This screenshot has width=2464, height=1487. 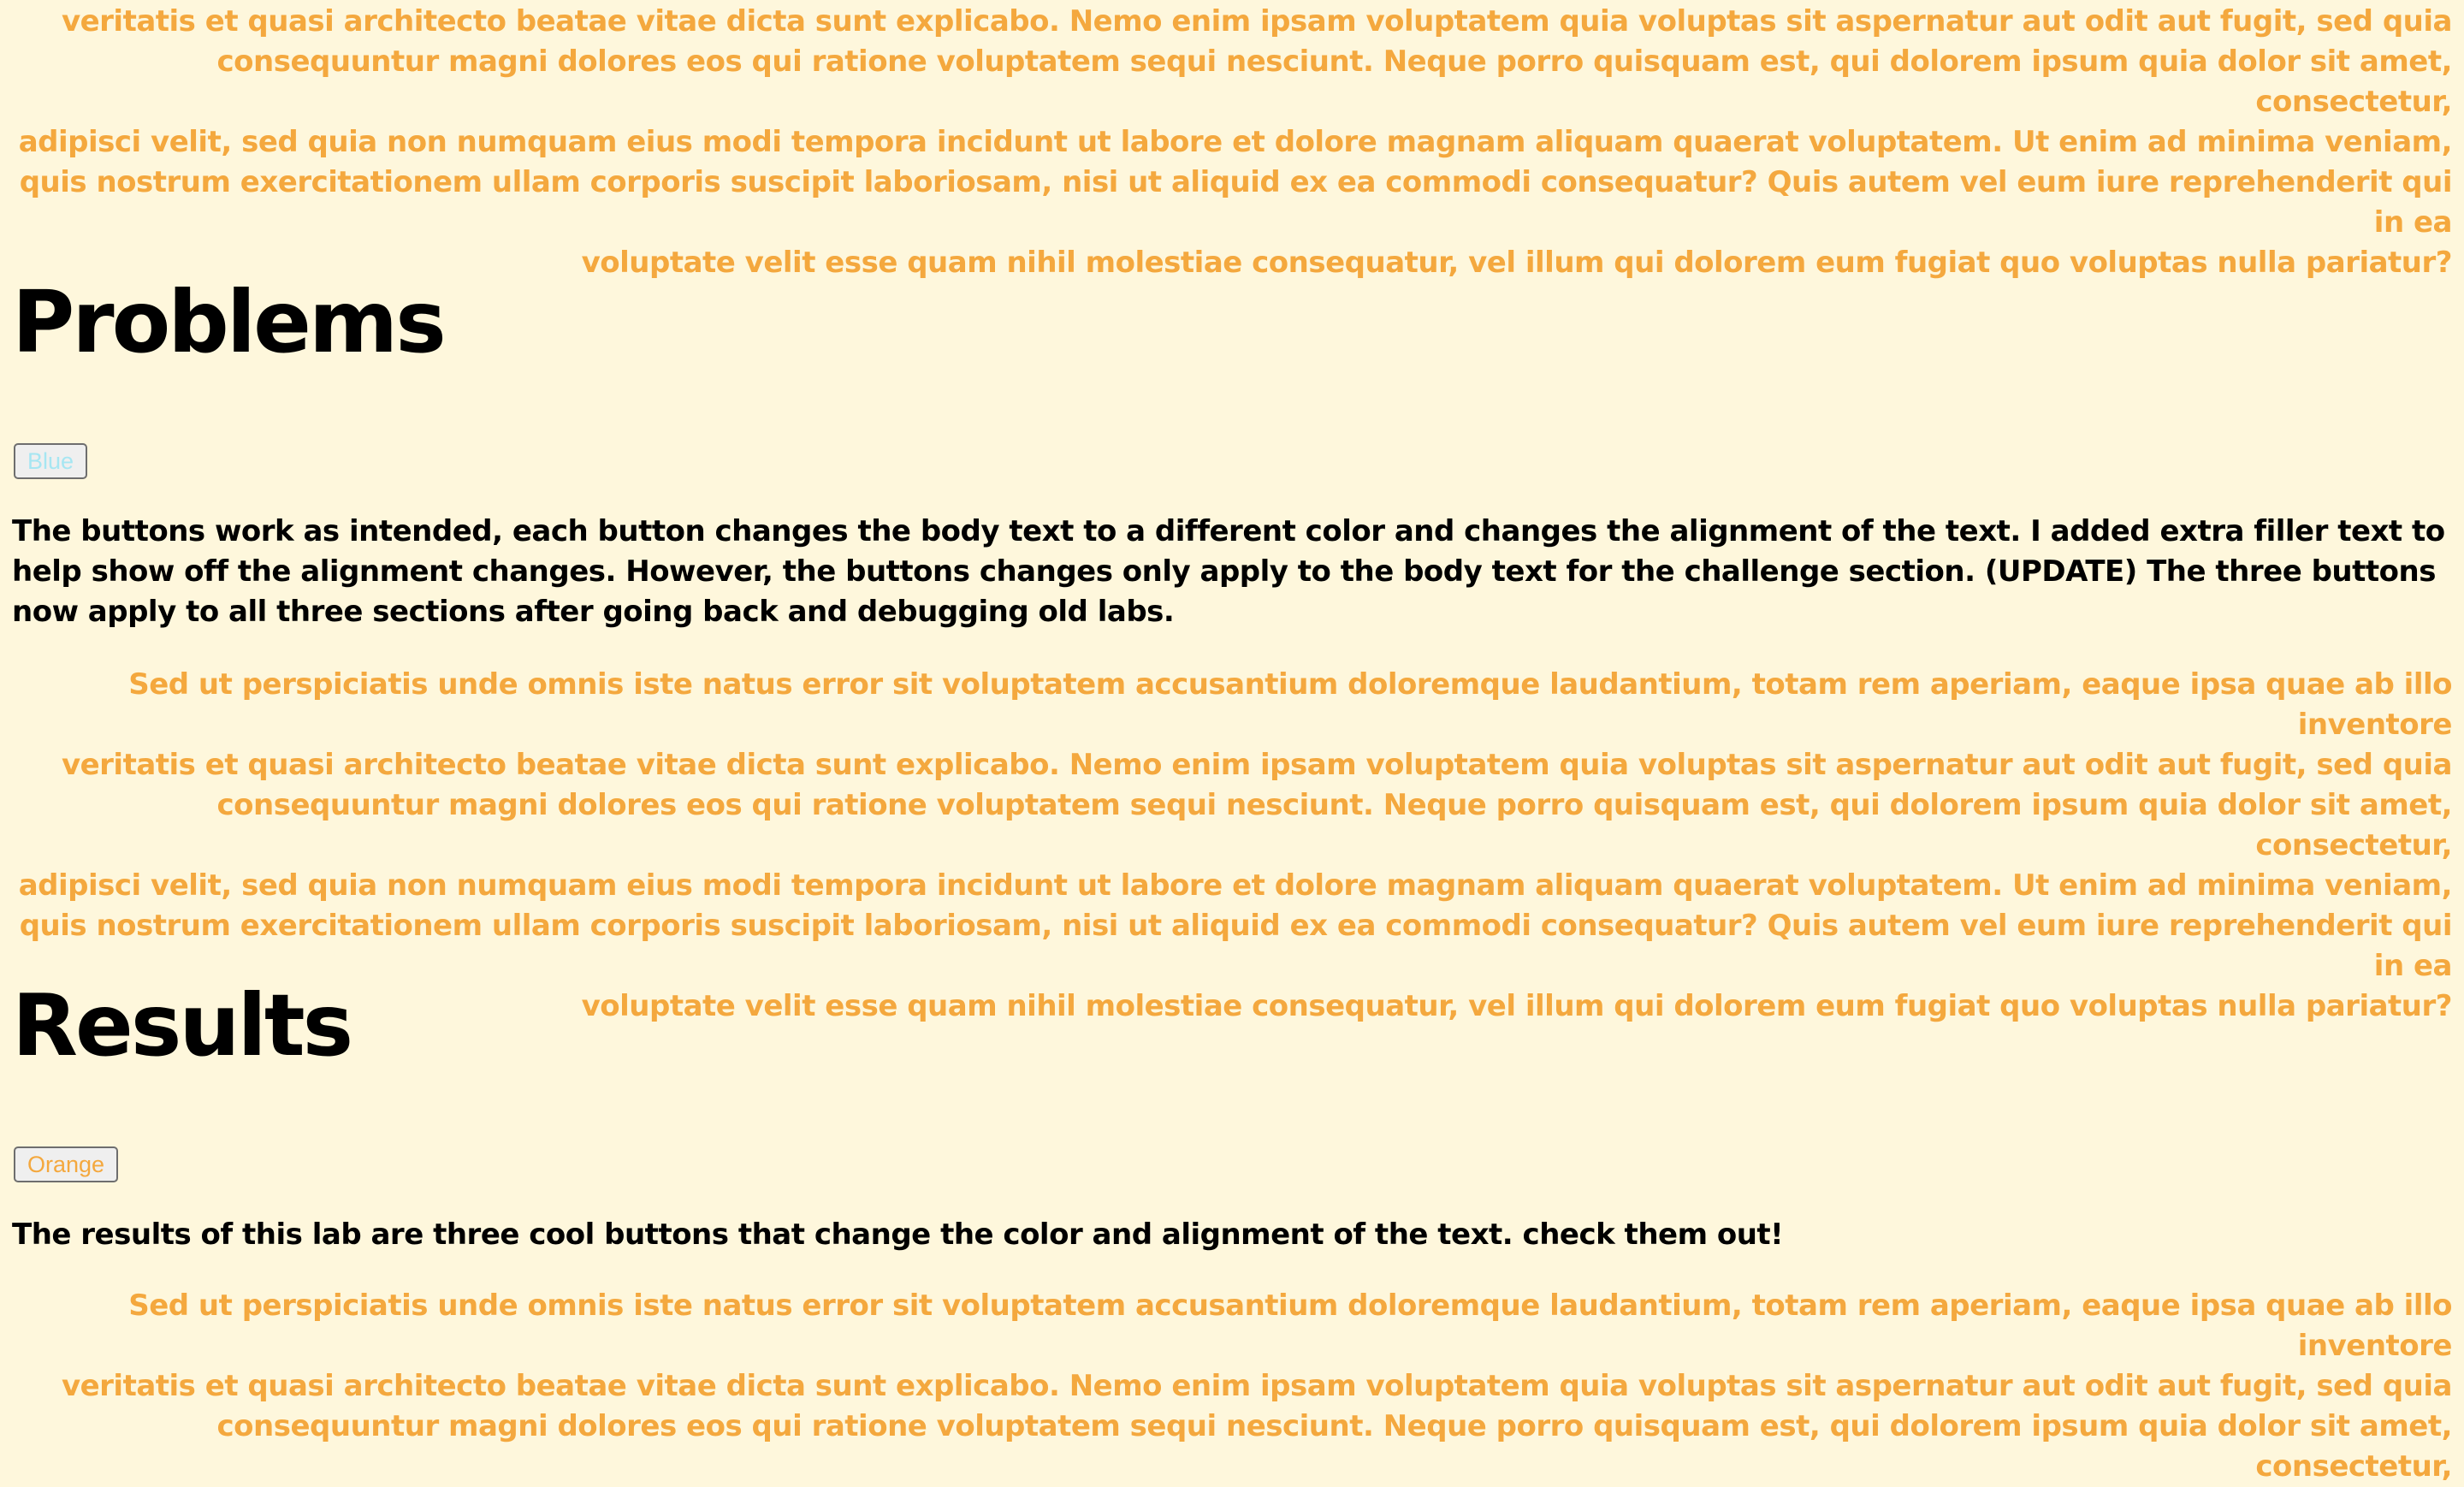 What do you see at coordinates (182, 1025) in the screenshot?
I see `results-heading: Results` at bounding box center [182, 1025].